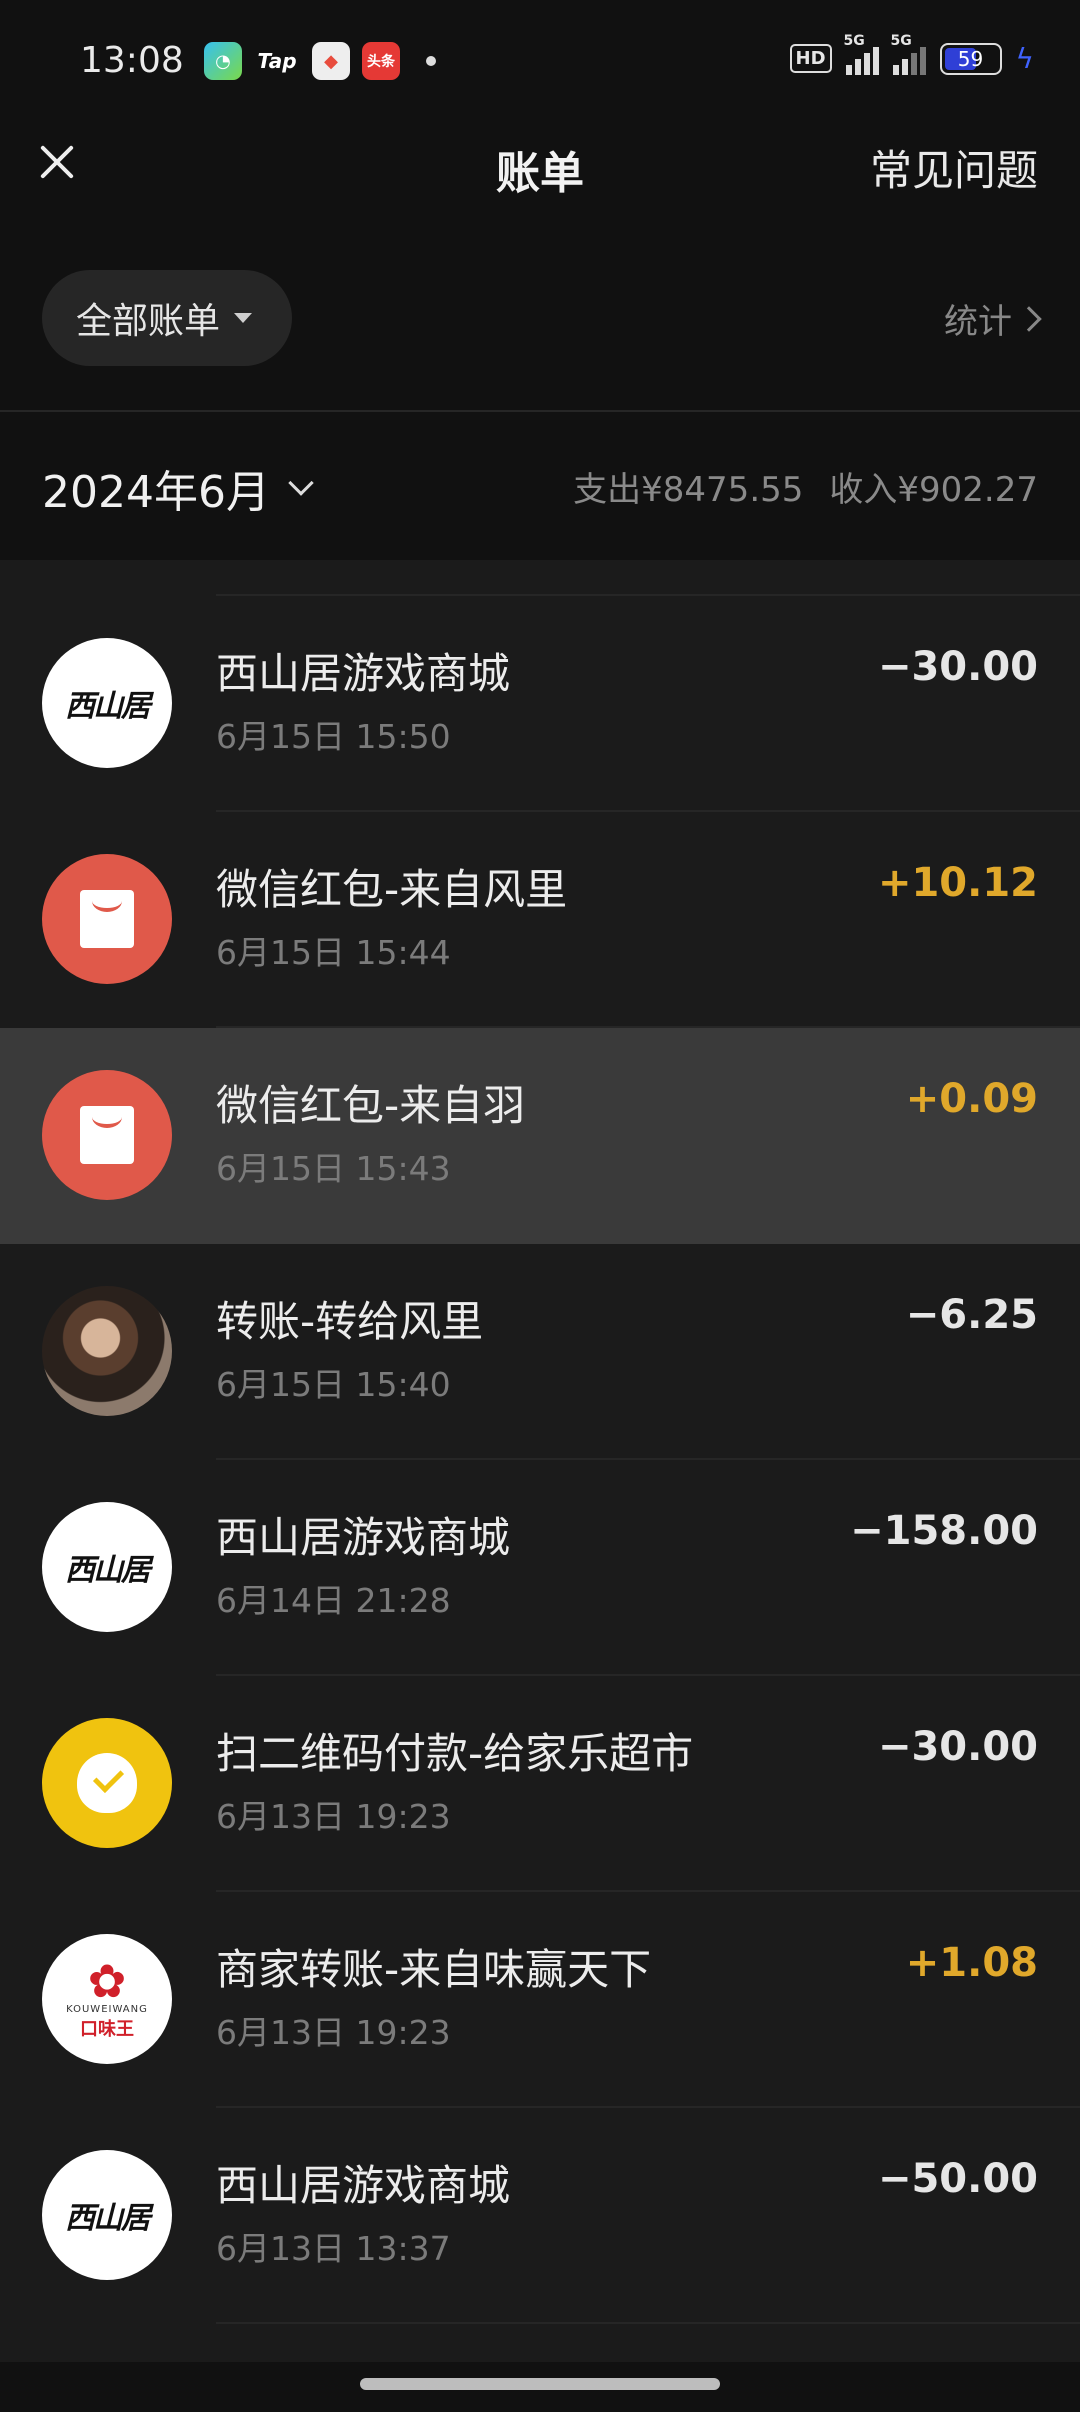 The image size is (1080, 2412). I want to click on close-icon, so click(55, 162).